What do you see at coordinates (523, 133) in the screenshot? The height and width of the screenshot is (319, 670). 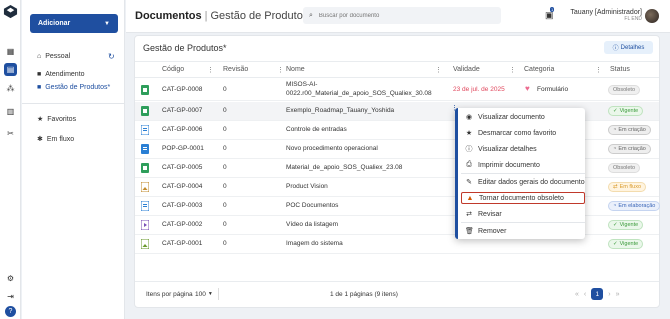 I see `menu-item-unfavorite: ★ Desmarcar como favorito` at bounding box center [523, 133].